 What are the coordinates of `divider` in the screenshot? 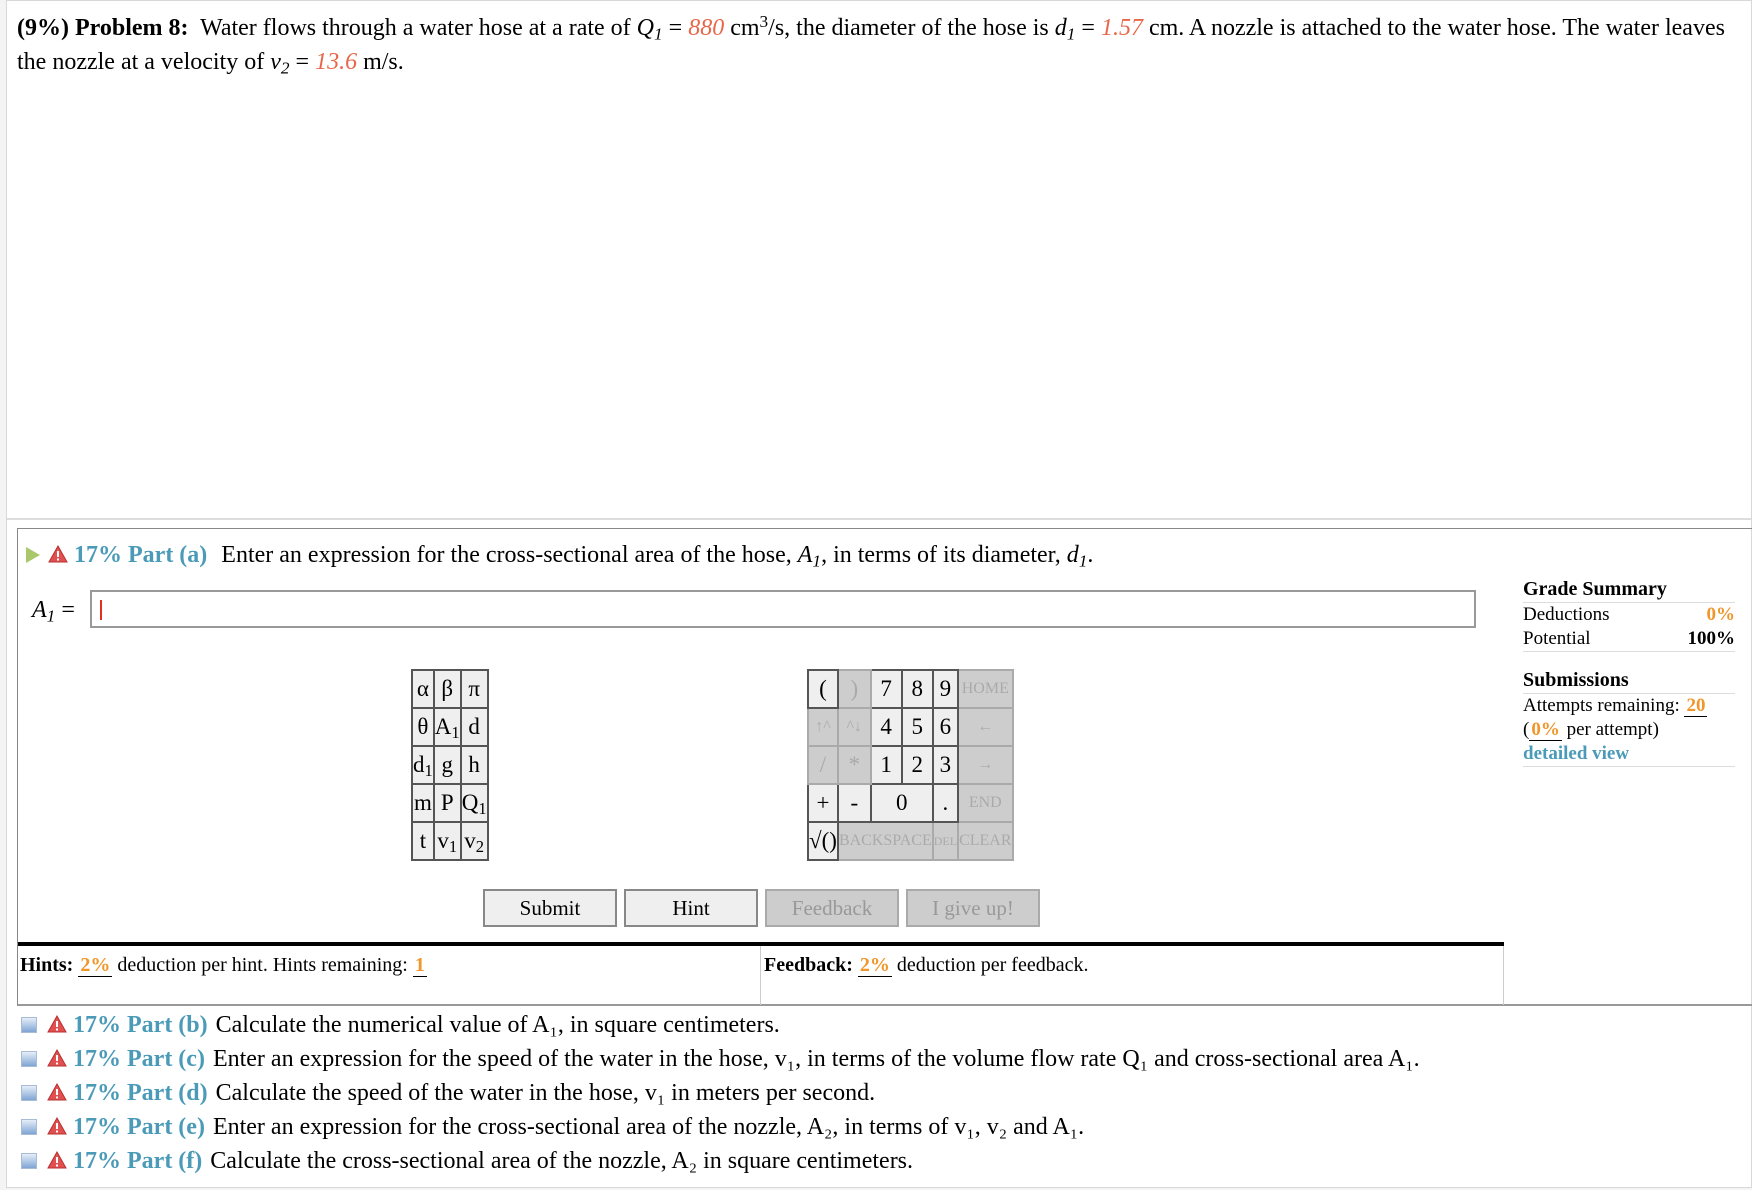 It's located at (879, 519).